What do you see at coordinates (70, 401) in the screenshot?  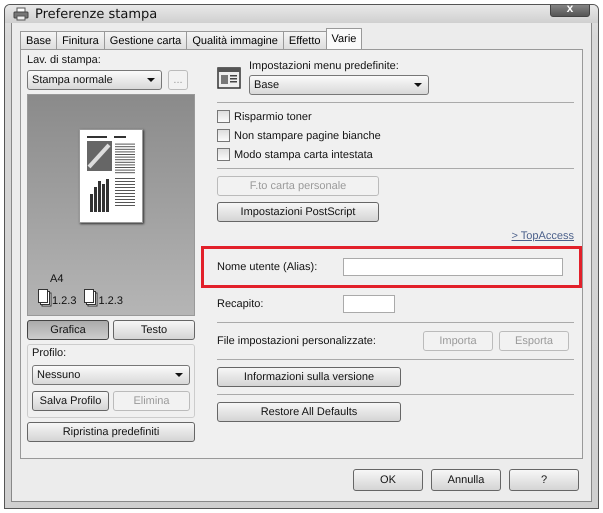 I see `profile-button: Salva Profilo` at bounding box center [70, 401].